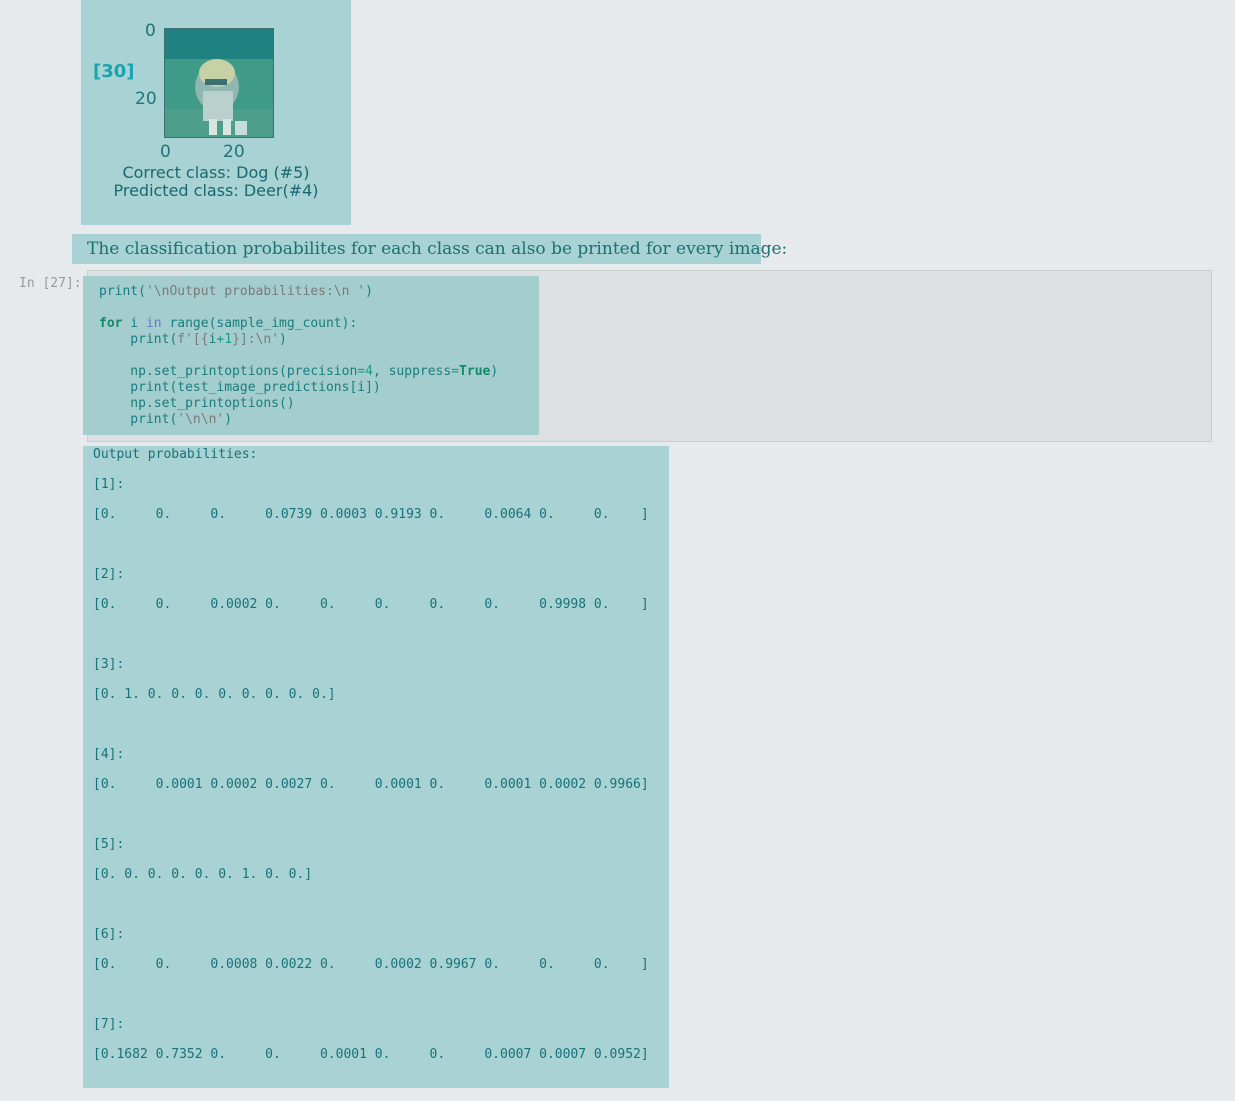 The width and height of the screenshot is (1235, 1101). Describe the element at coordinates (150, 31) in the screenshot. I see `y-tick-0: 0` at that location.